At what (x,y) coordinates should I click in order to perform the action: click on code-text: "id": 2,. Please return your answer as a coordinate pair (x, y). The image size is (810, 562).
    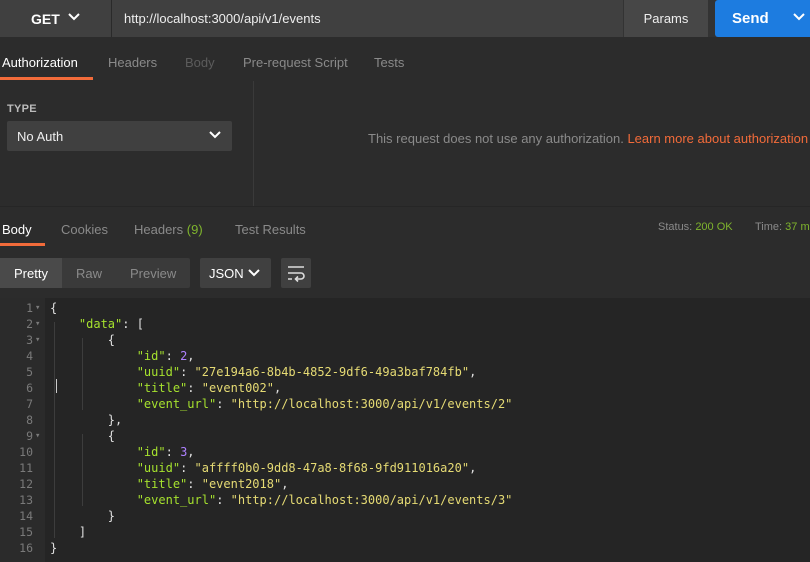
    Looking at the image, I should click on (122, 356).